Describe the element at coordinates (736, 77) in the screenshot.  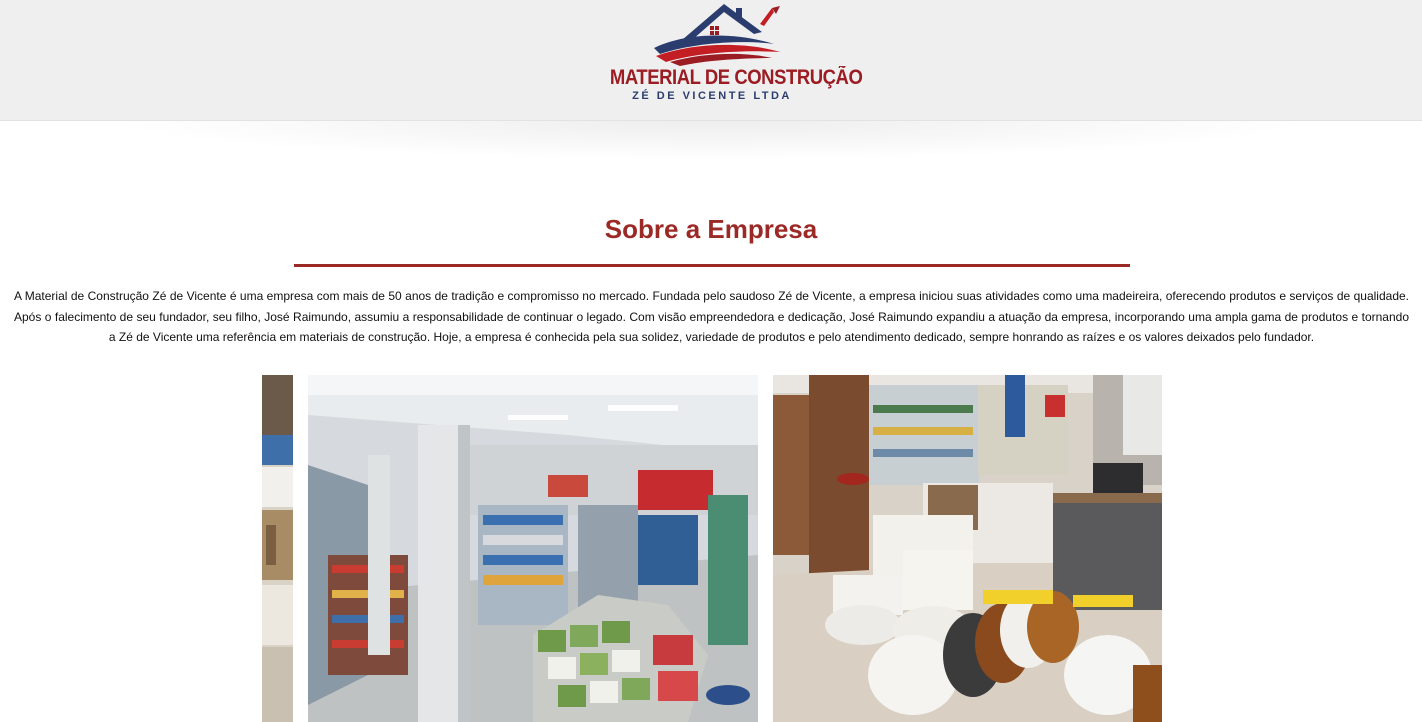
I see `logo-title: MATERIAL DE CONSTRUÇÃO` at that location.